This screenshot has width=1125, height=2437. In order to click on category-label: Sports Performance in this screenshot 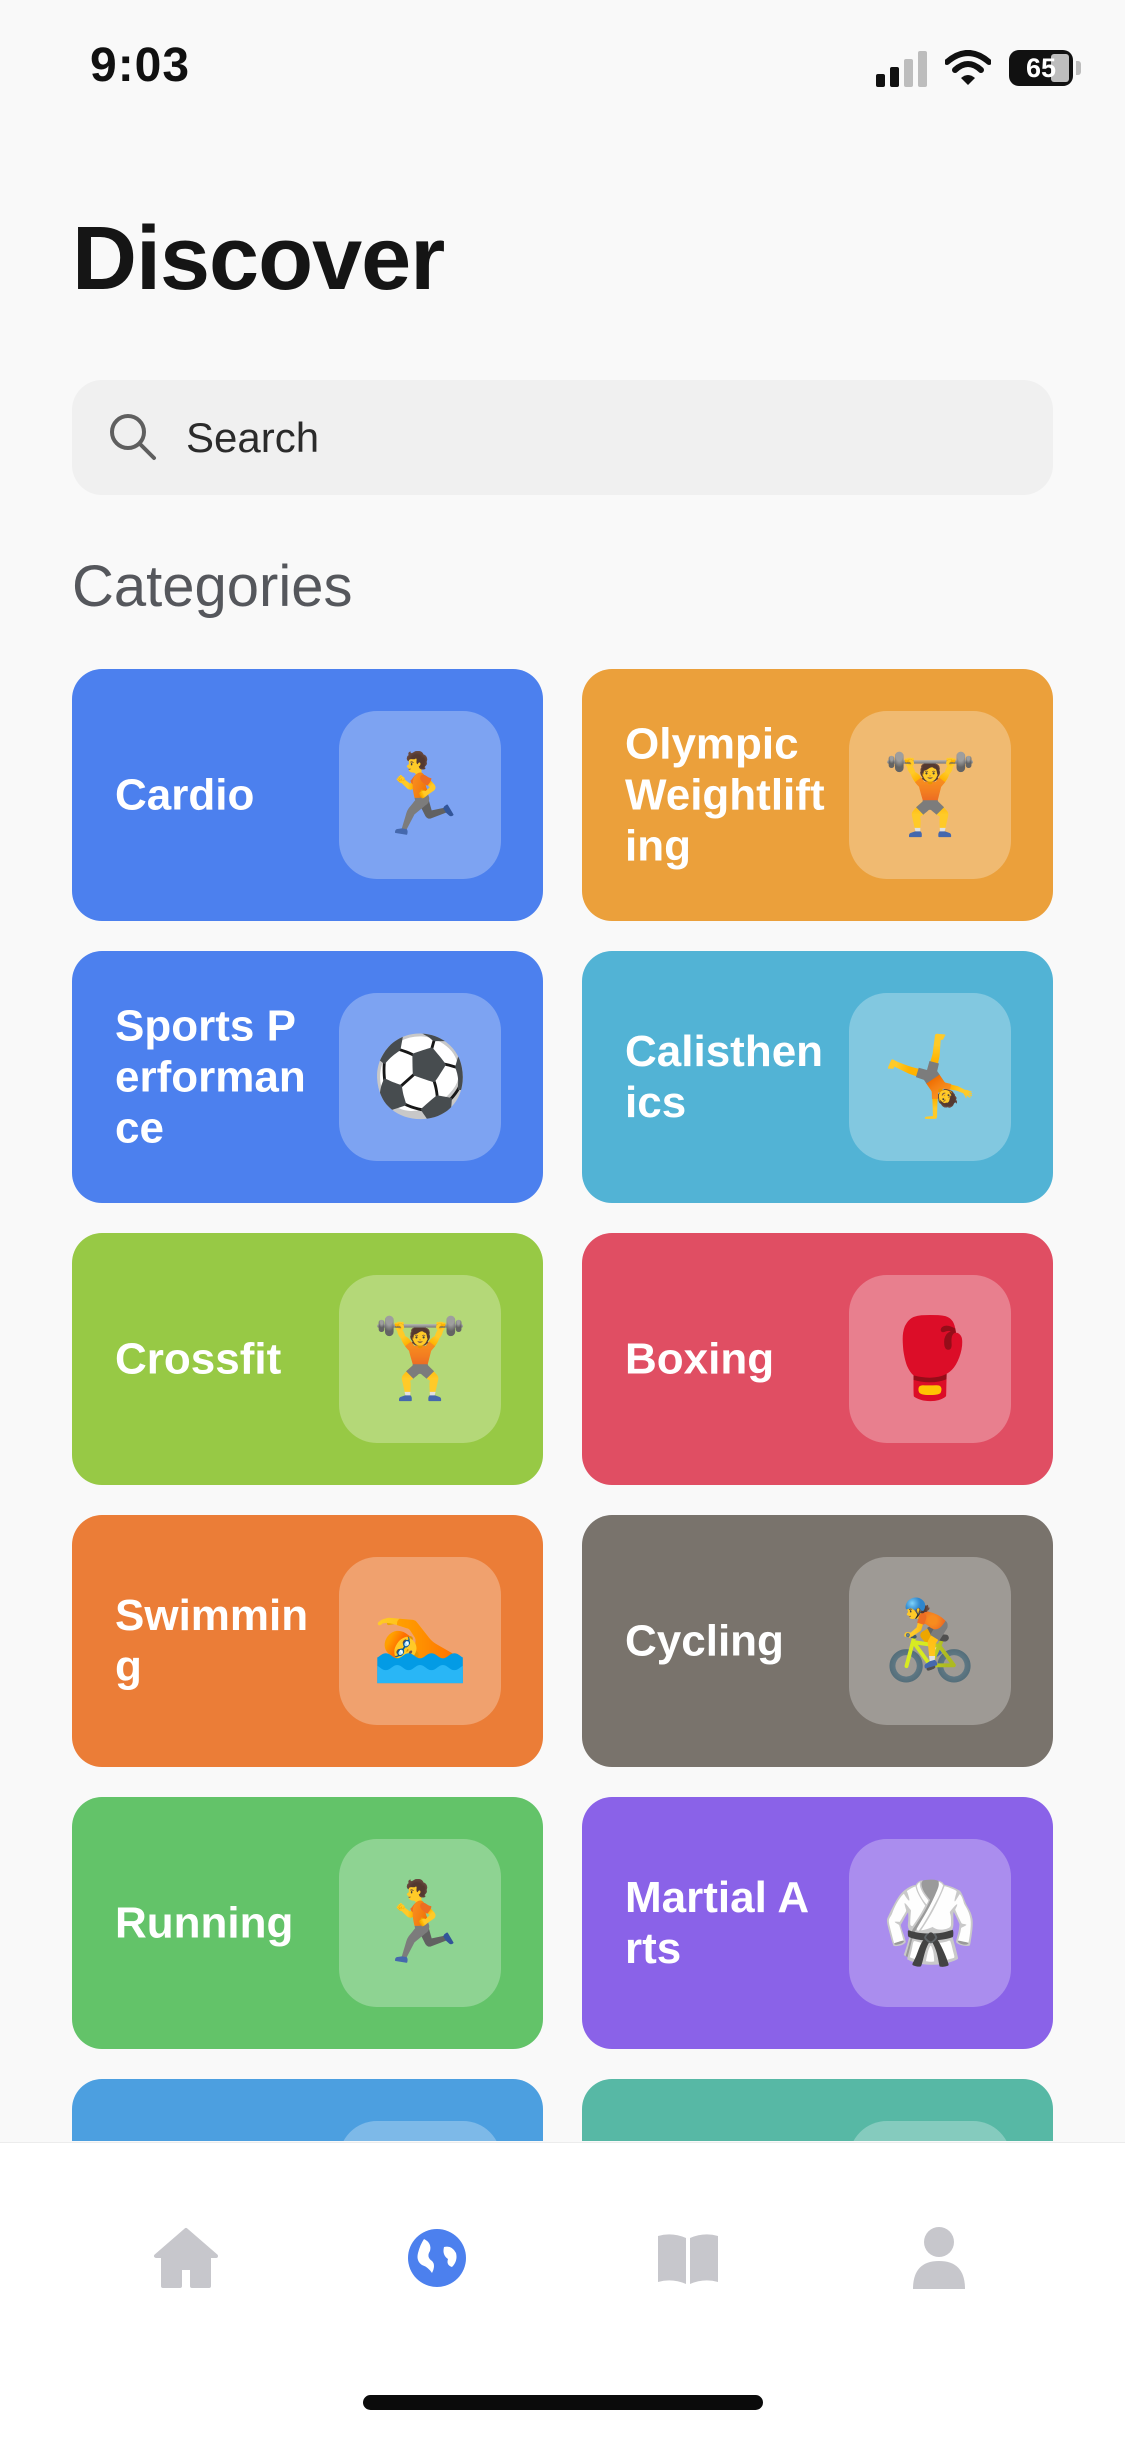, I will do `click(210, 1077)`.